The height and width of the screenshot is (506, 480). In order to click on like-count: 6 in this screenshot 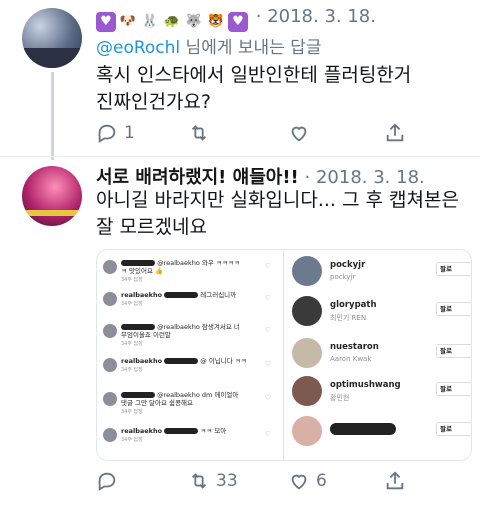, I will do `click(321, 481)`.